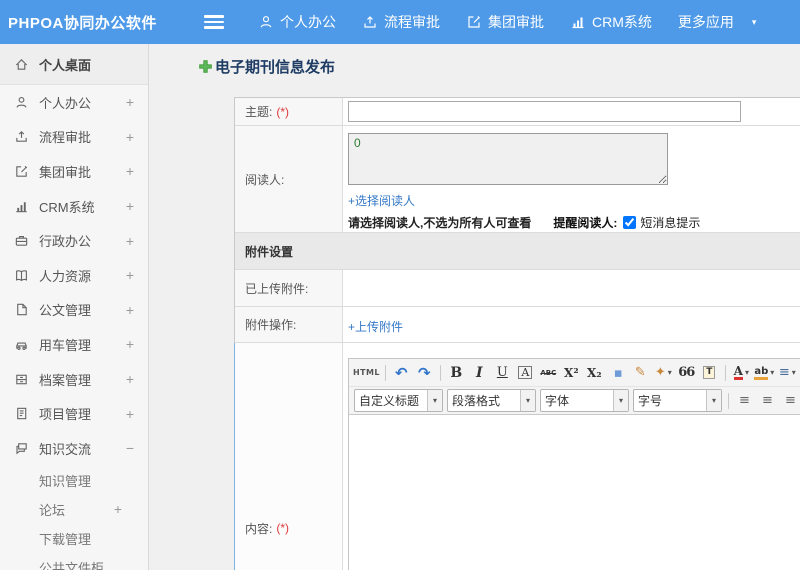 The height and width of the screenshot is (570, 800). I want to click on none-icon, so click(21, 565).